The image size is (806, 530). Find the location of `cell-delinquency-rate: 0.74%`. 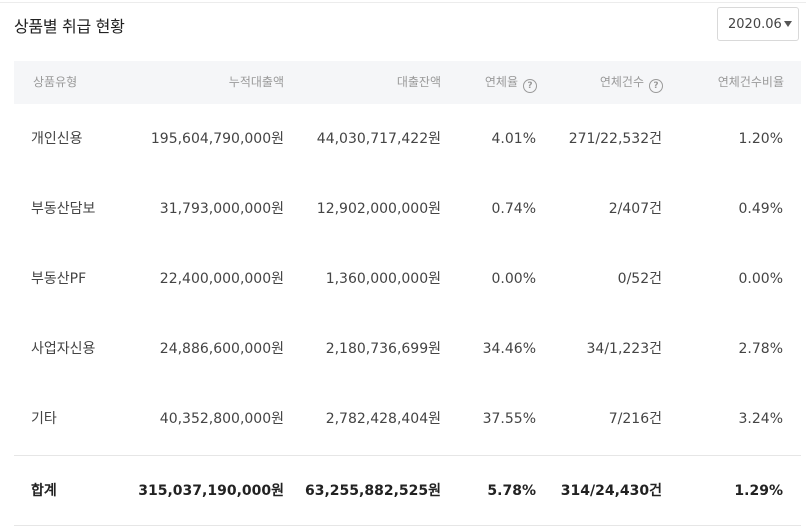

cell-delinquency-rate: 0.74% is located at coordinates (513, 209).